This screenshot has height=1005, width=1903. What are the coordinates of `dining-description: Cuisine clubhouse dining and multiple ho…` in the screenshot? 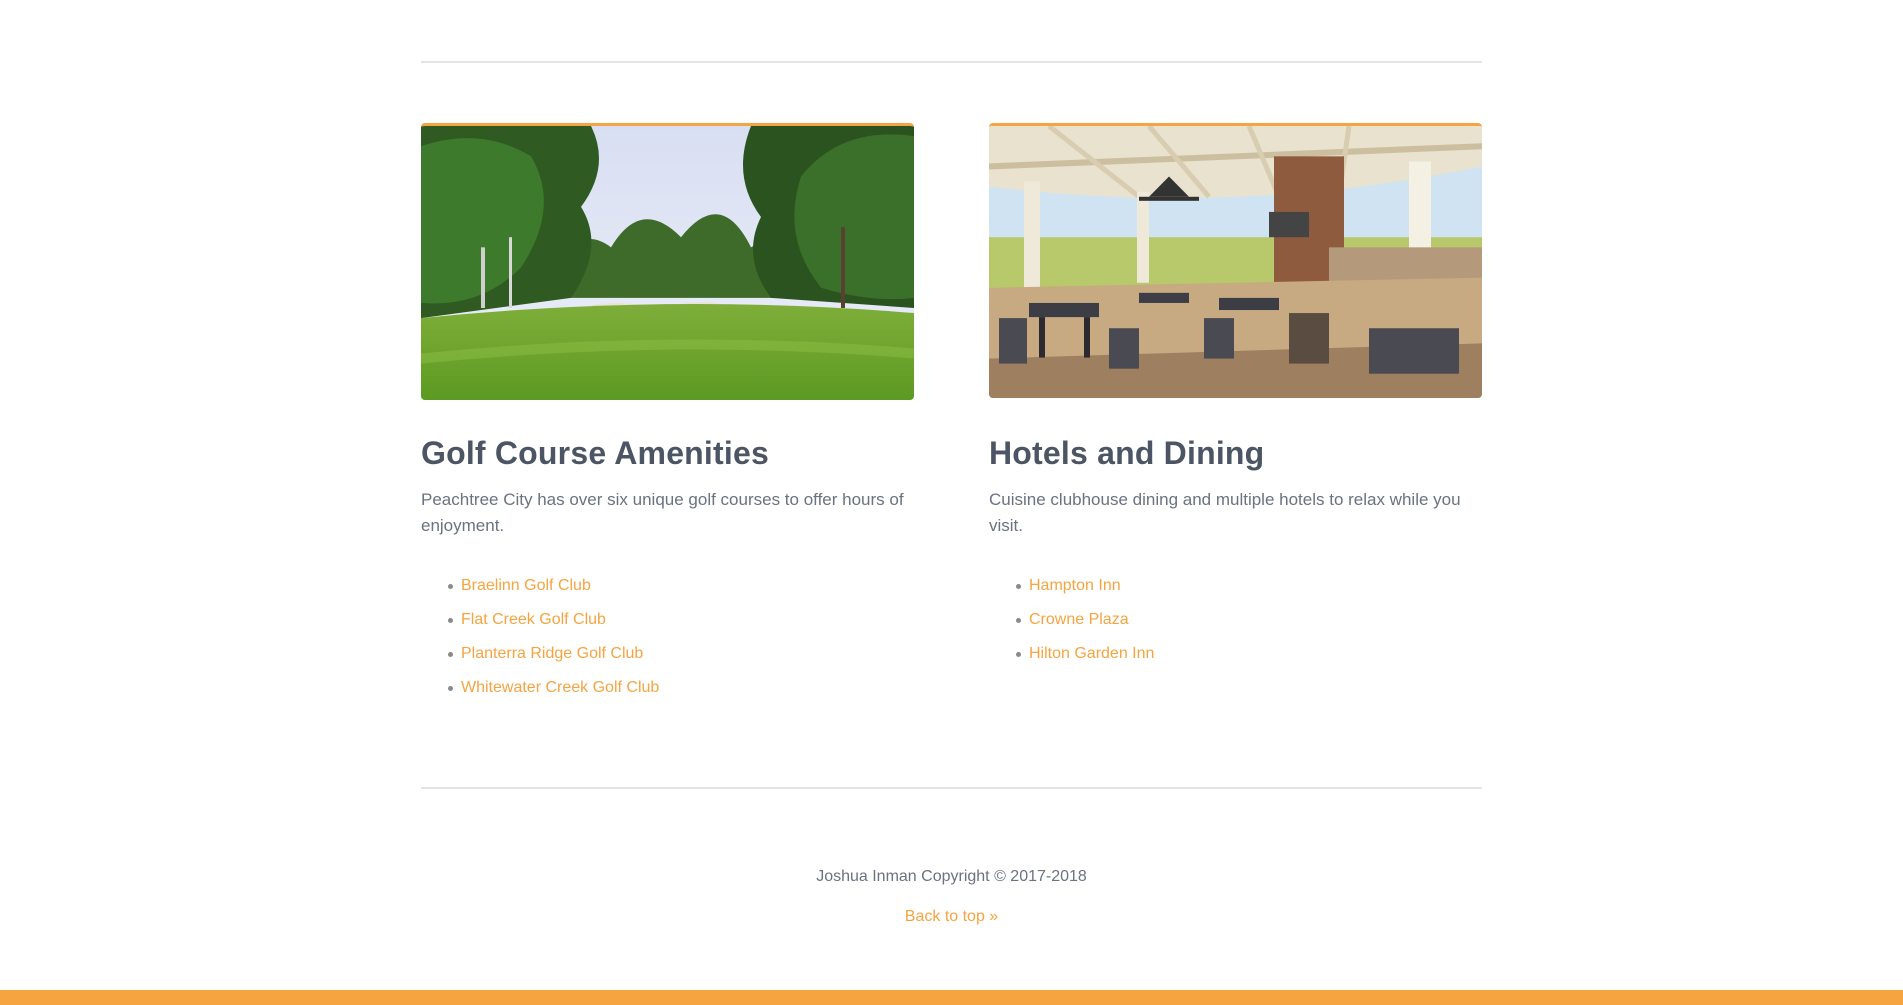 It's located at (1225, 512).